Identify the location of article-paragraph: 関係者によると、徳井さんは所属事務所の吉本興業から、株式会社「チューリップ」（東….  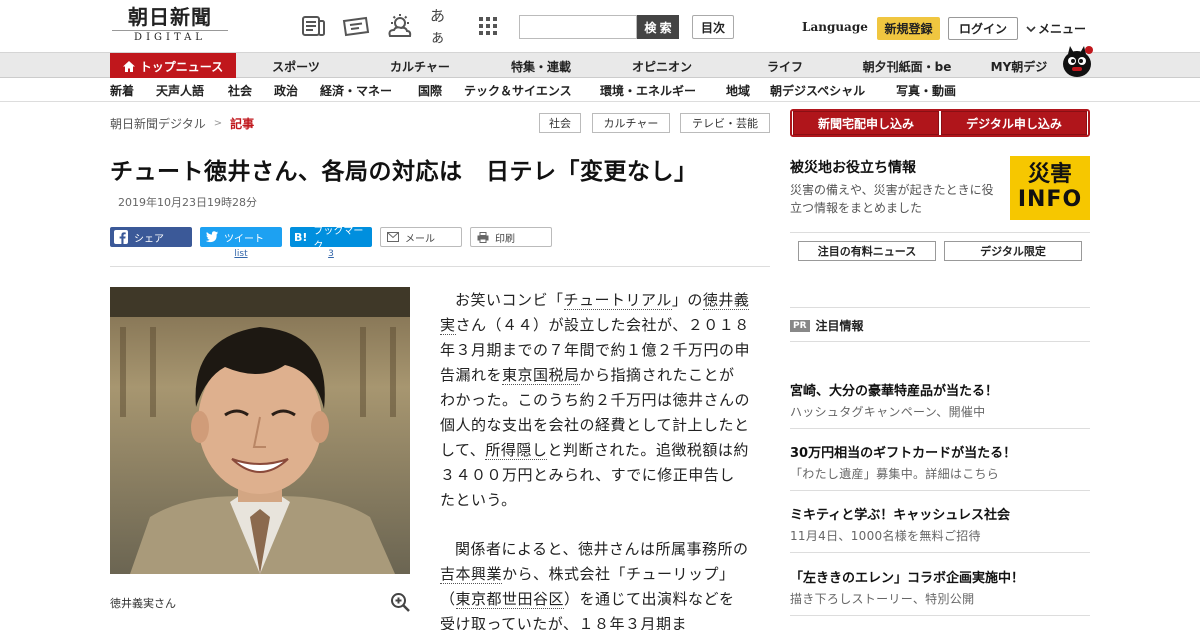
(595, 583).